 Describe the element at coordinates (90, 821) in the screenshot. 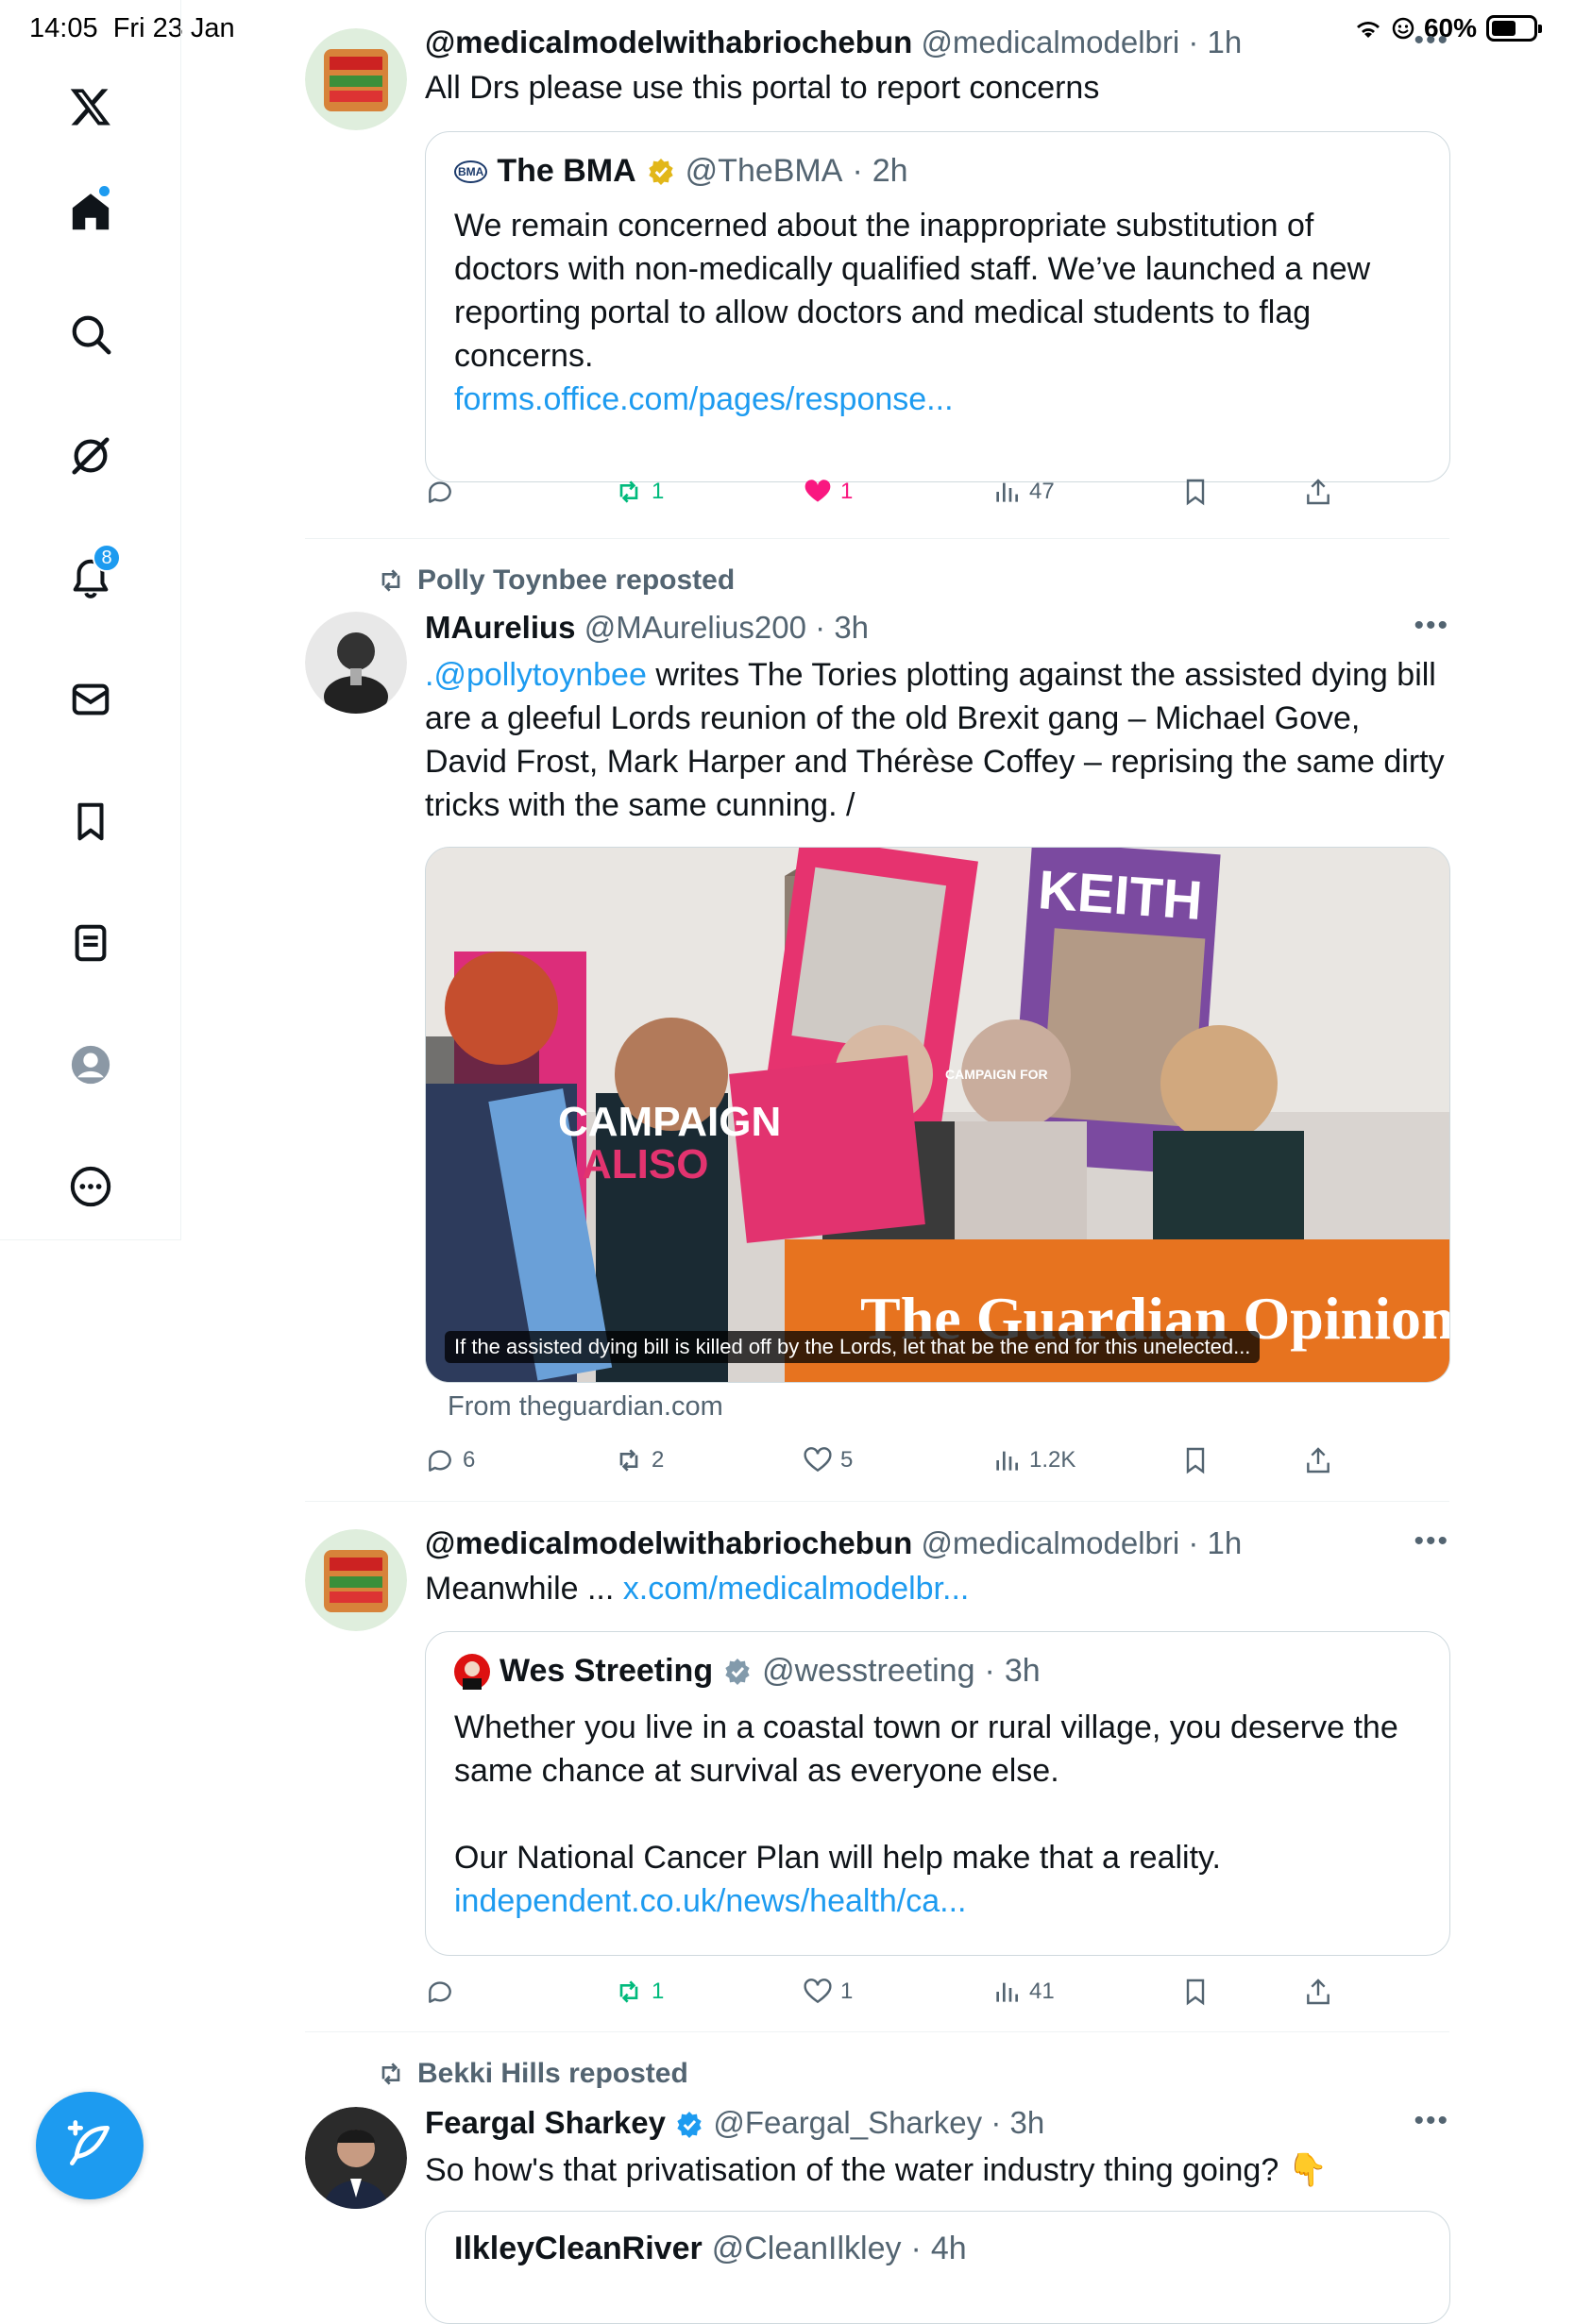

I see `bookmarks-icon` at that location.